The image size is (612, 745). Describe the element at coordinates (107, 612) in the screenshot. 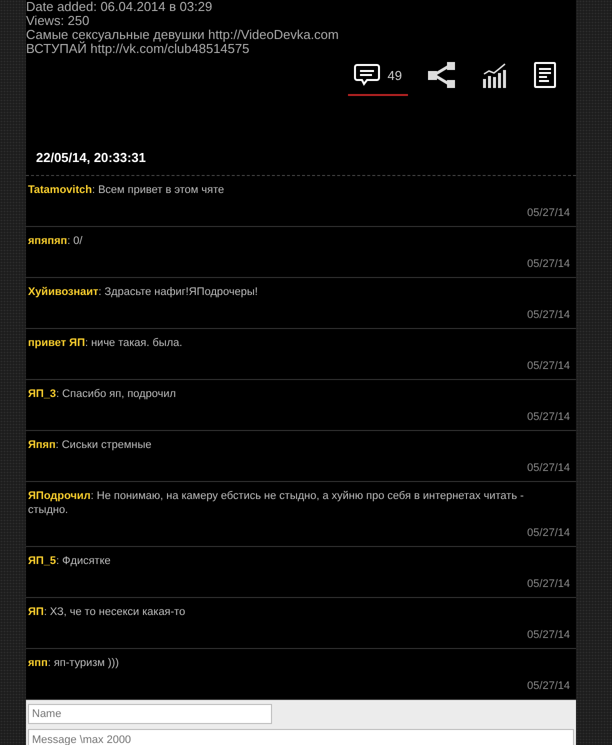

I see `comment-text: ЯП: ХЗ, че то несекси какая-то` at that location.